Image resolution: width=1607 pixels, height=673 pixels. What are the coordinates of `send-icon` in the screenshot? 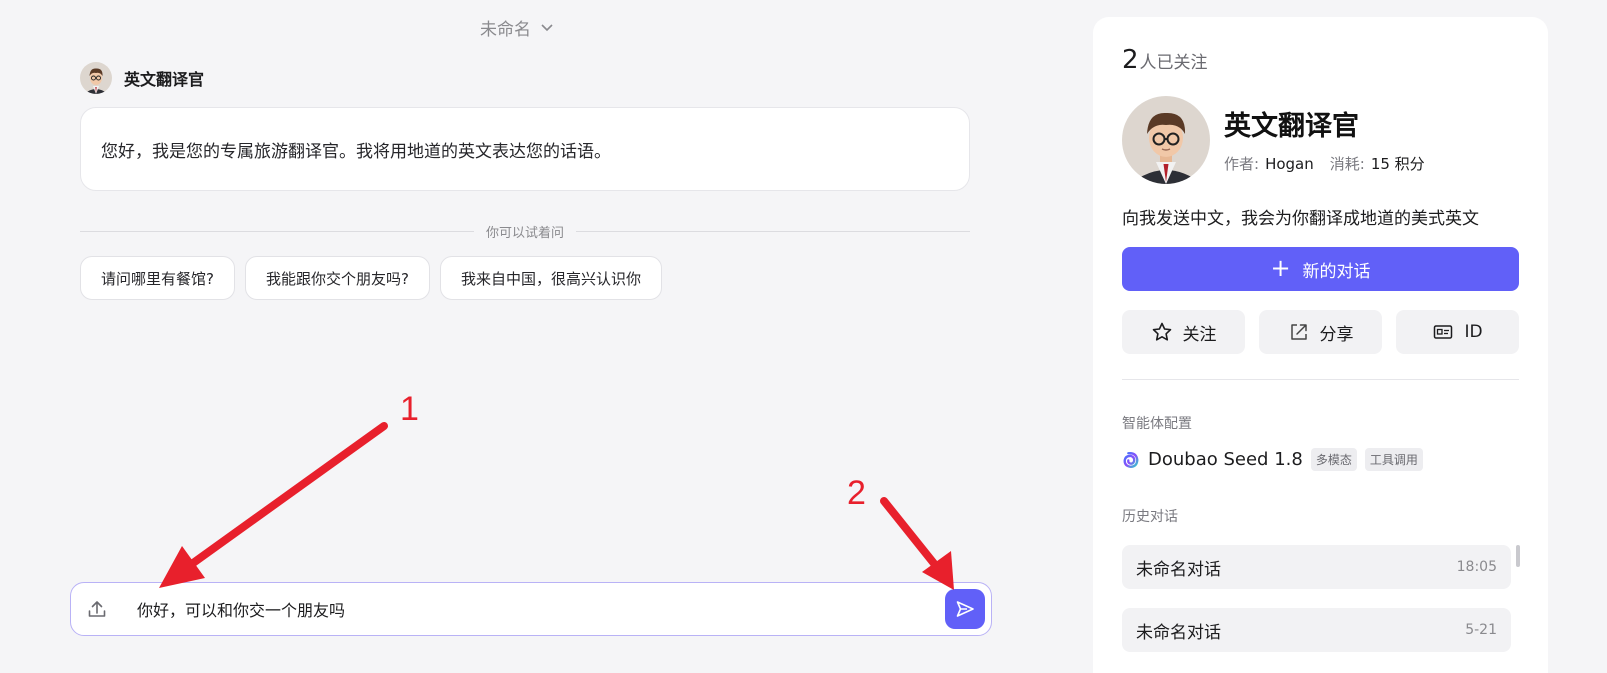 It's located at (965, 609).